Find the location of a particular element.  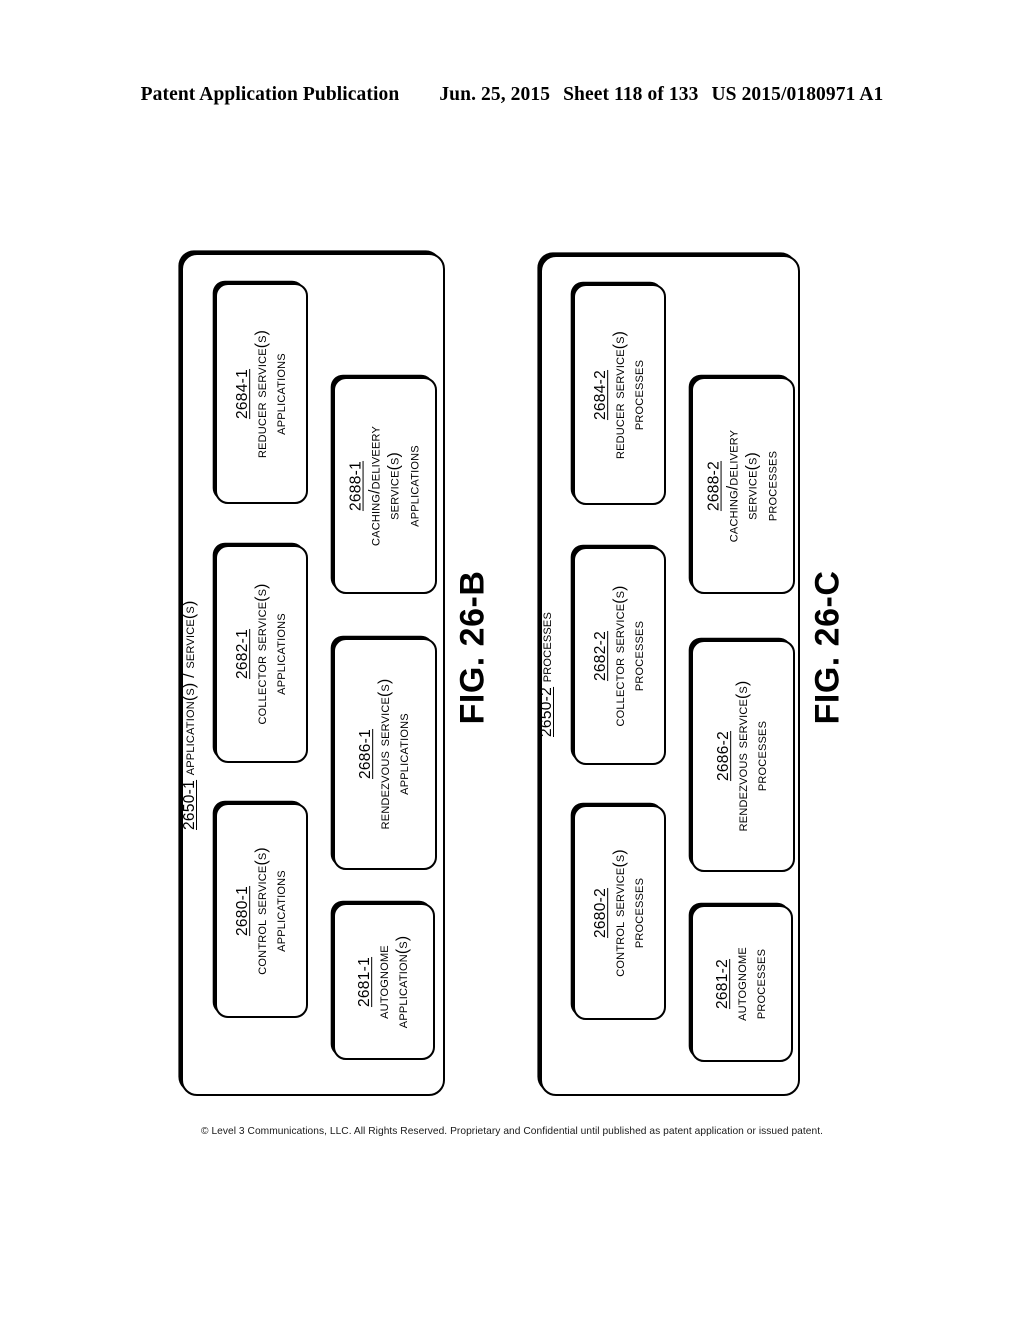

node-2681-1: 2681-1 AUTOGNOME APPLICATION(S) is located at coordinates (384, 981).